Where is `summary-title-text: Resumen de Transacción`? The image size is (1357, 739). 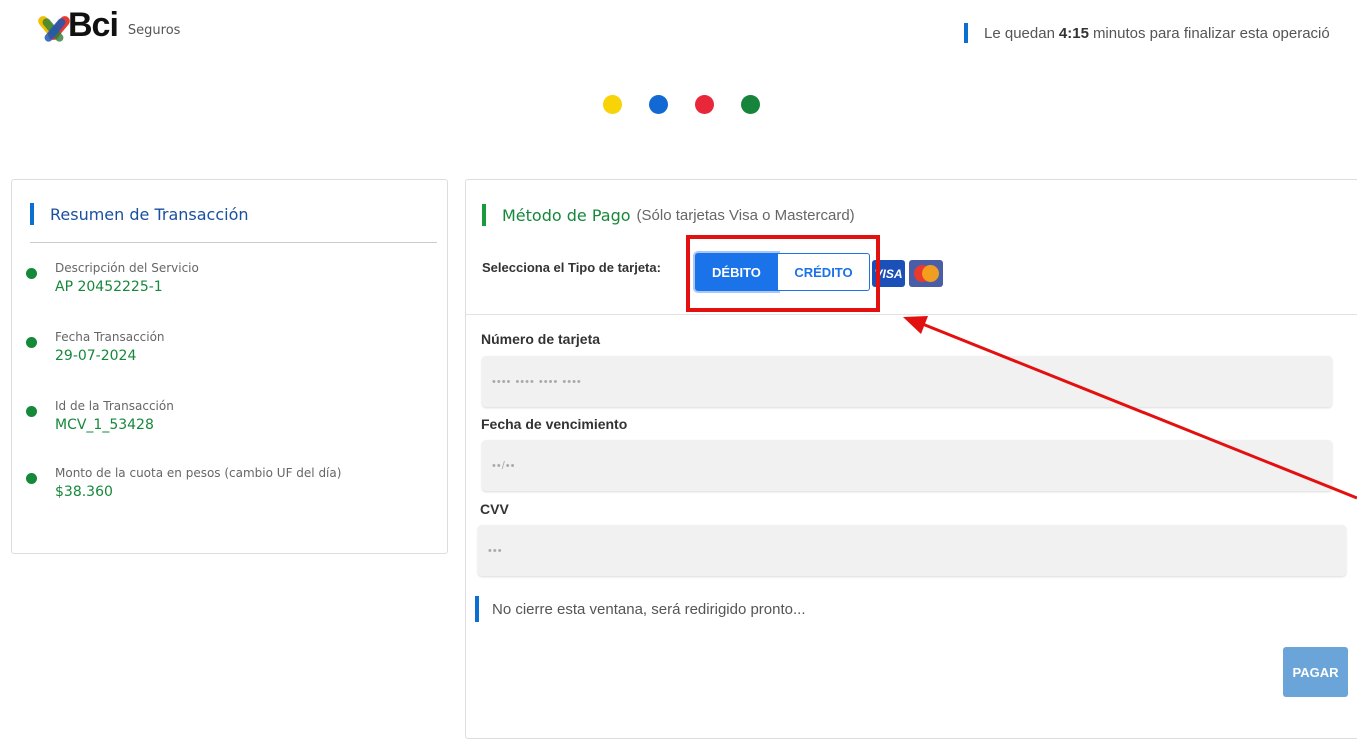 summary-title-text: Resumen de Transacción is located at coordinates (149, 214).